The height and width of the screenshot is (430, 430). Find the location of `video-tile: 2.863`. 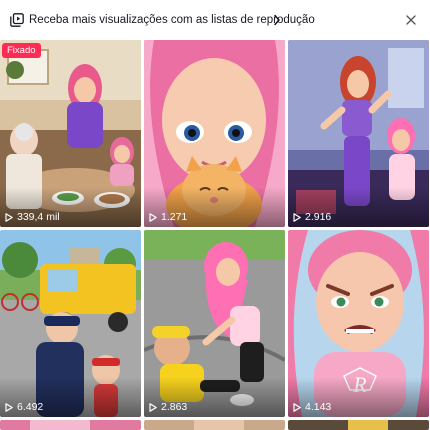

video-tile: 2.863 is located at coordinates (214, 323).